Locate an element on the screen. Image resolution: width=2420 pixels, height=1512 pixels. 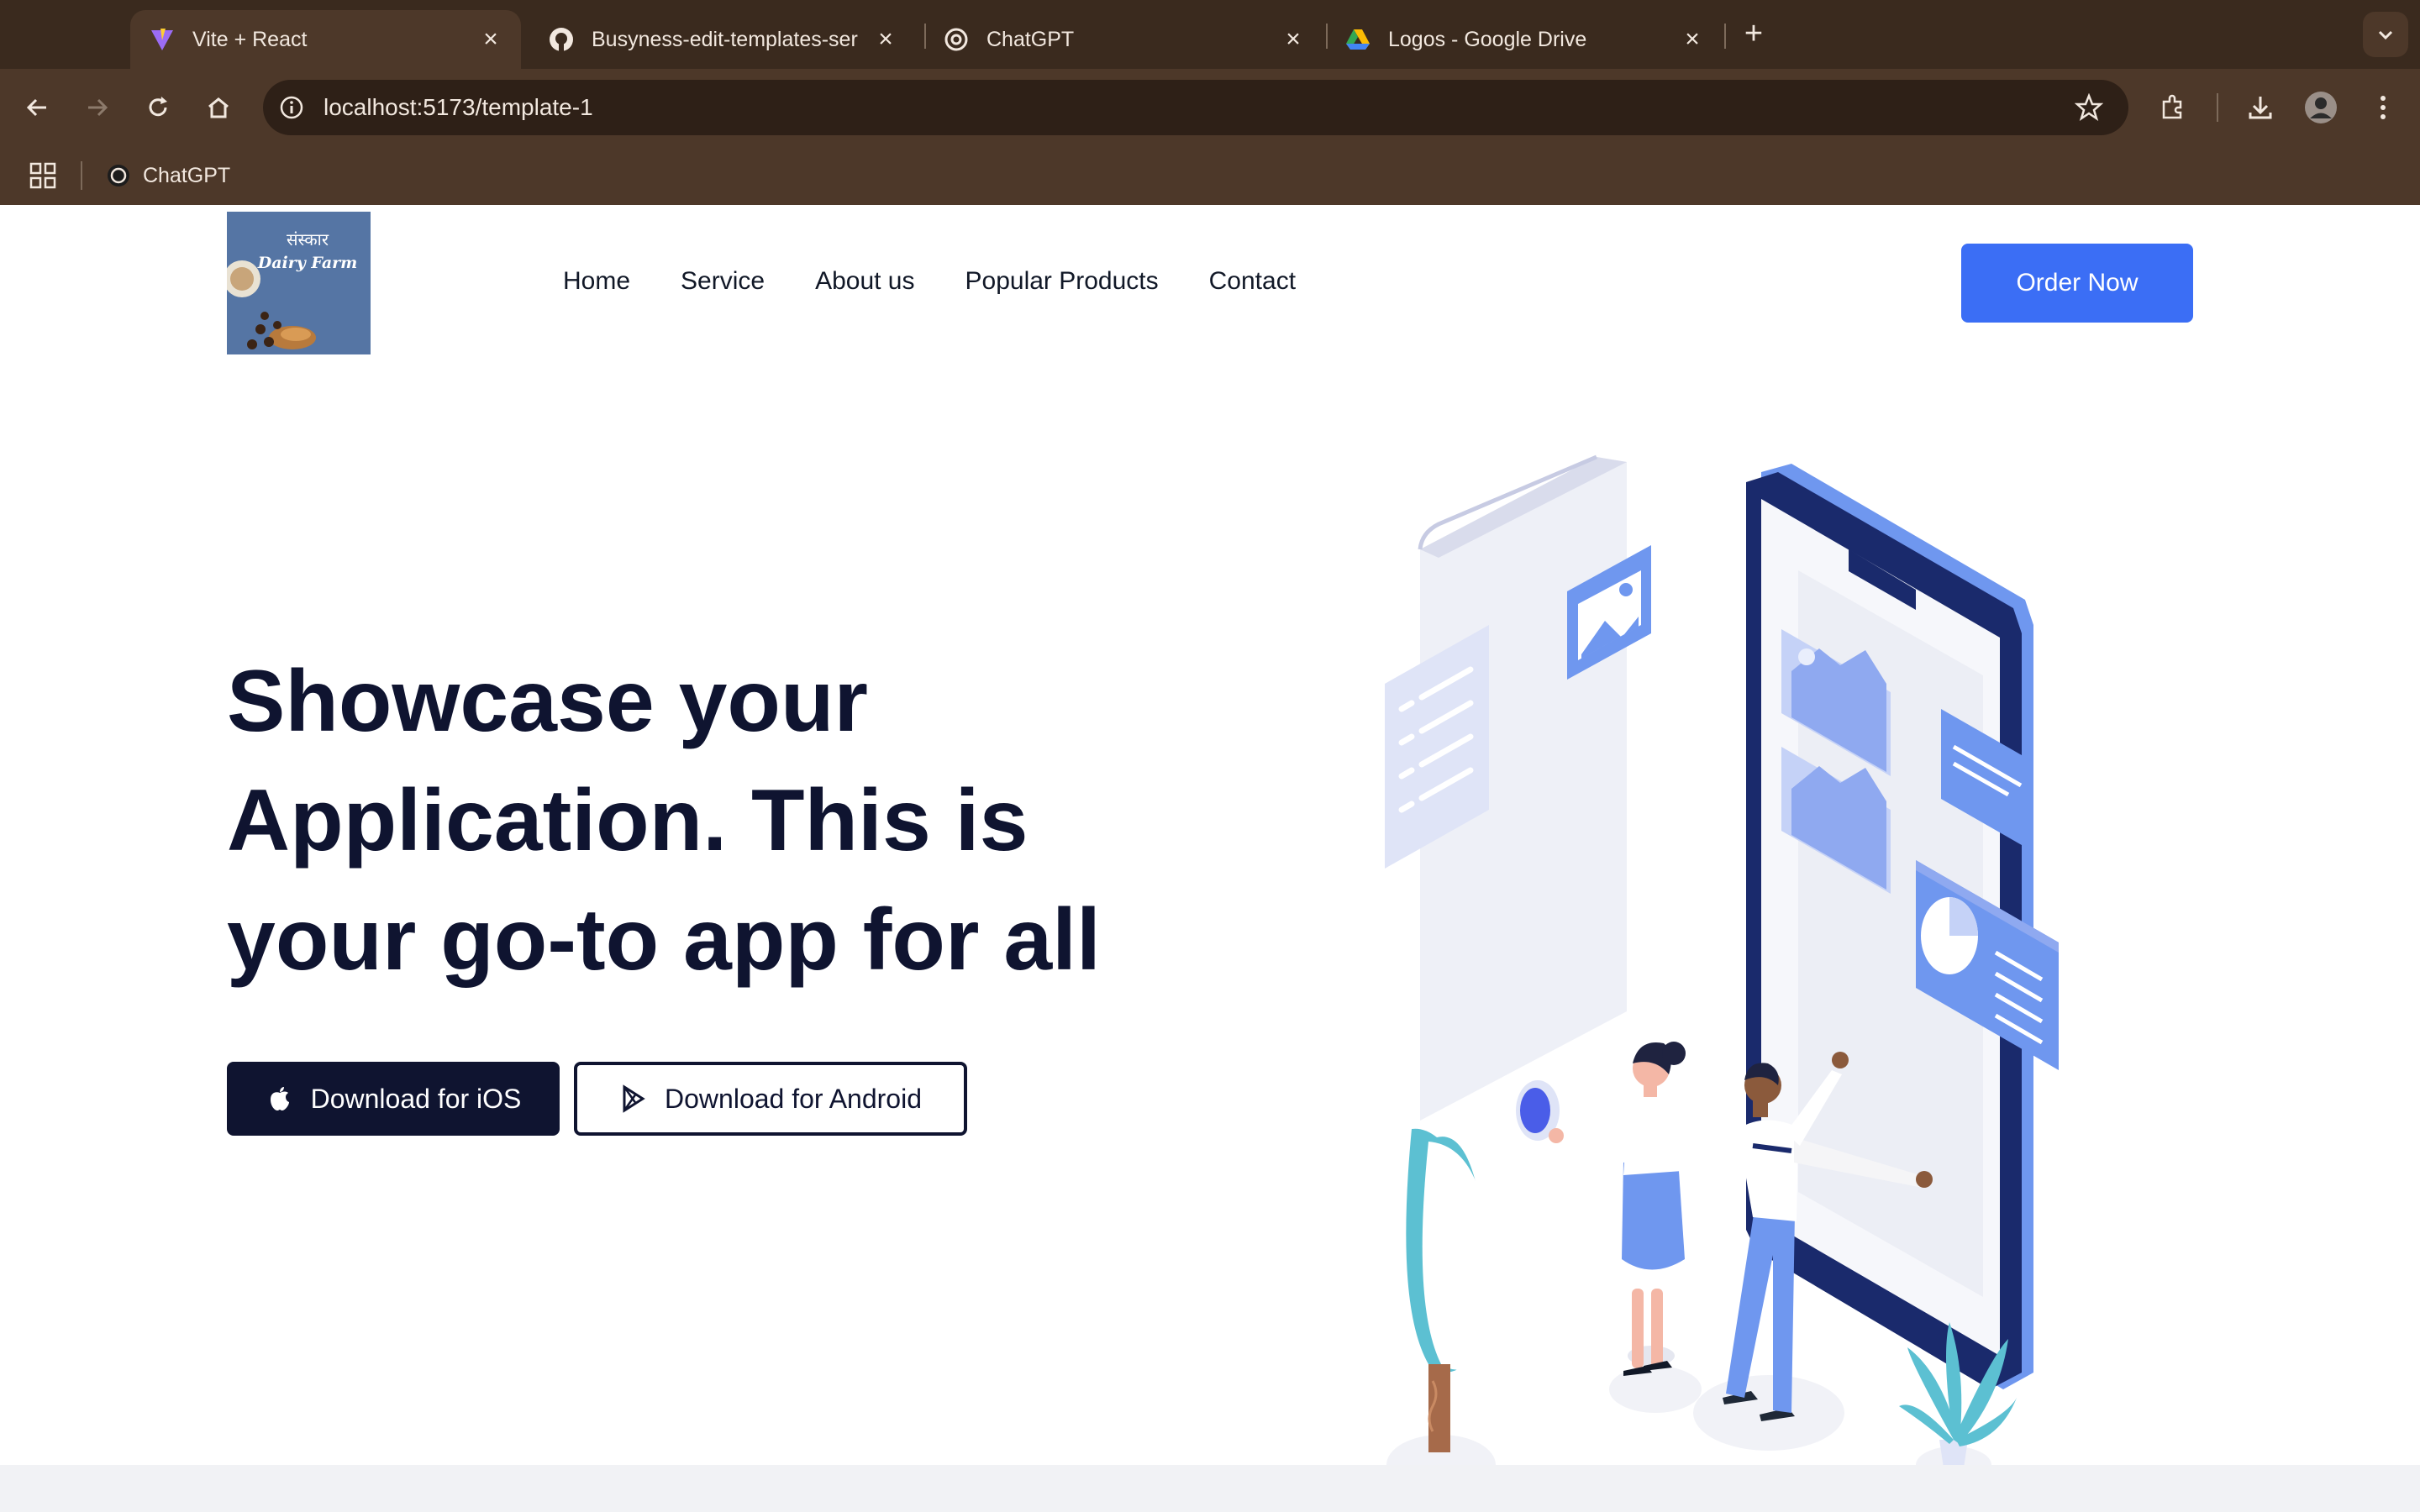
bookmark-label: ChatGPT is located at coordinates (187, 175).